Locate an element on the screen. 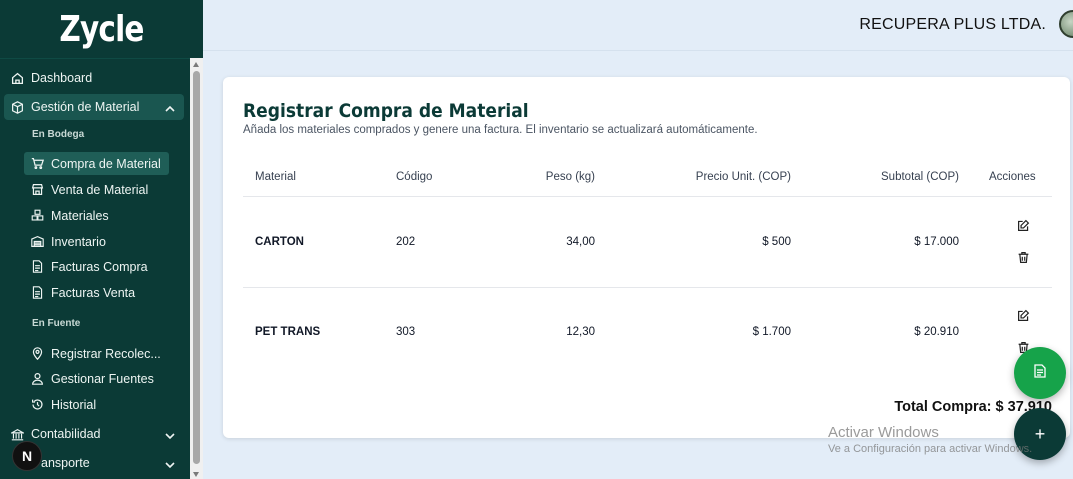  invoice-icon is located at coordinates (1040, 373).